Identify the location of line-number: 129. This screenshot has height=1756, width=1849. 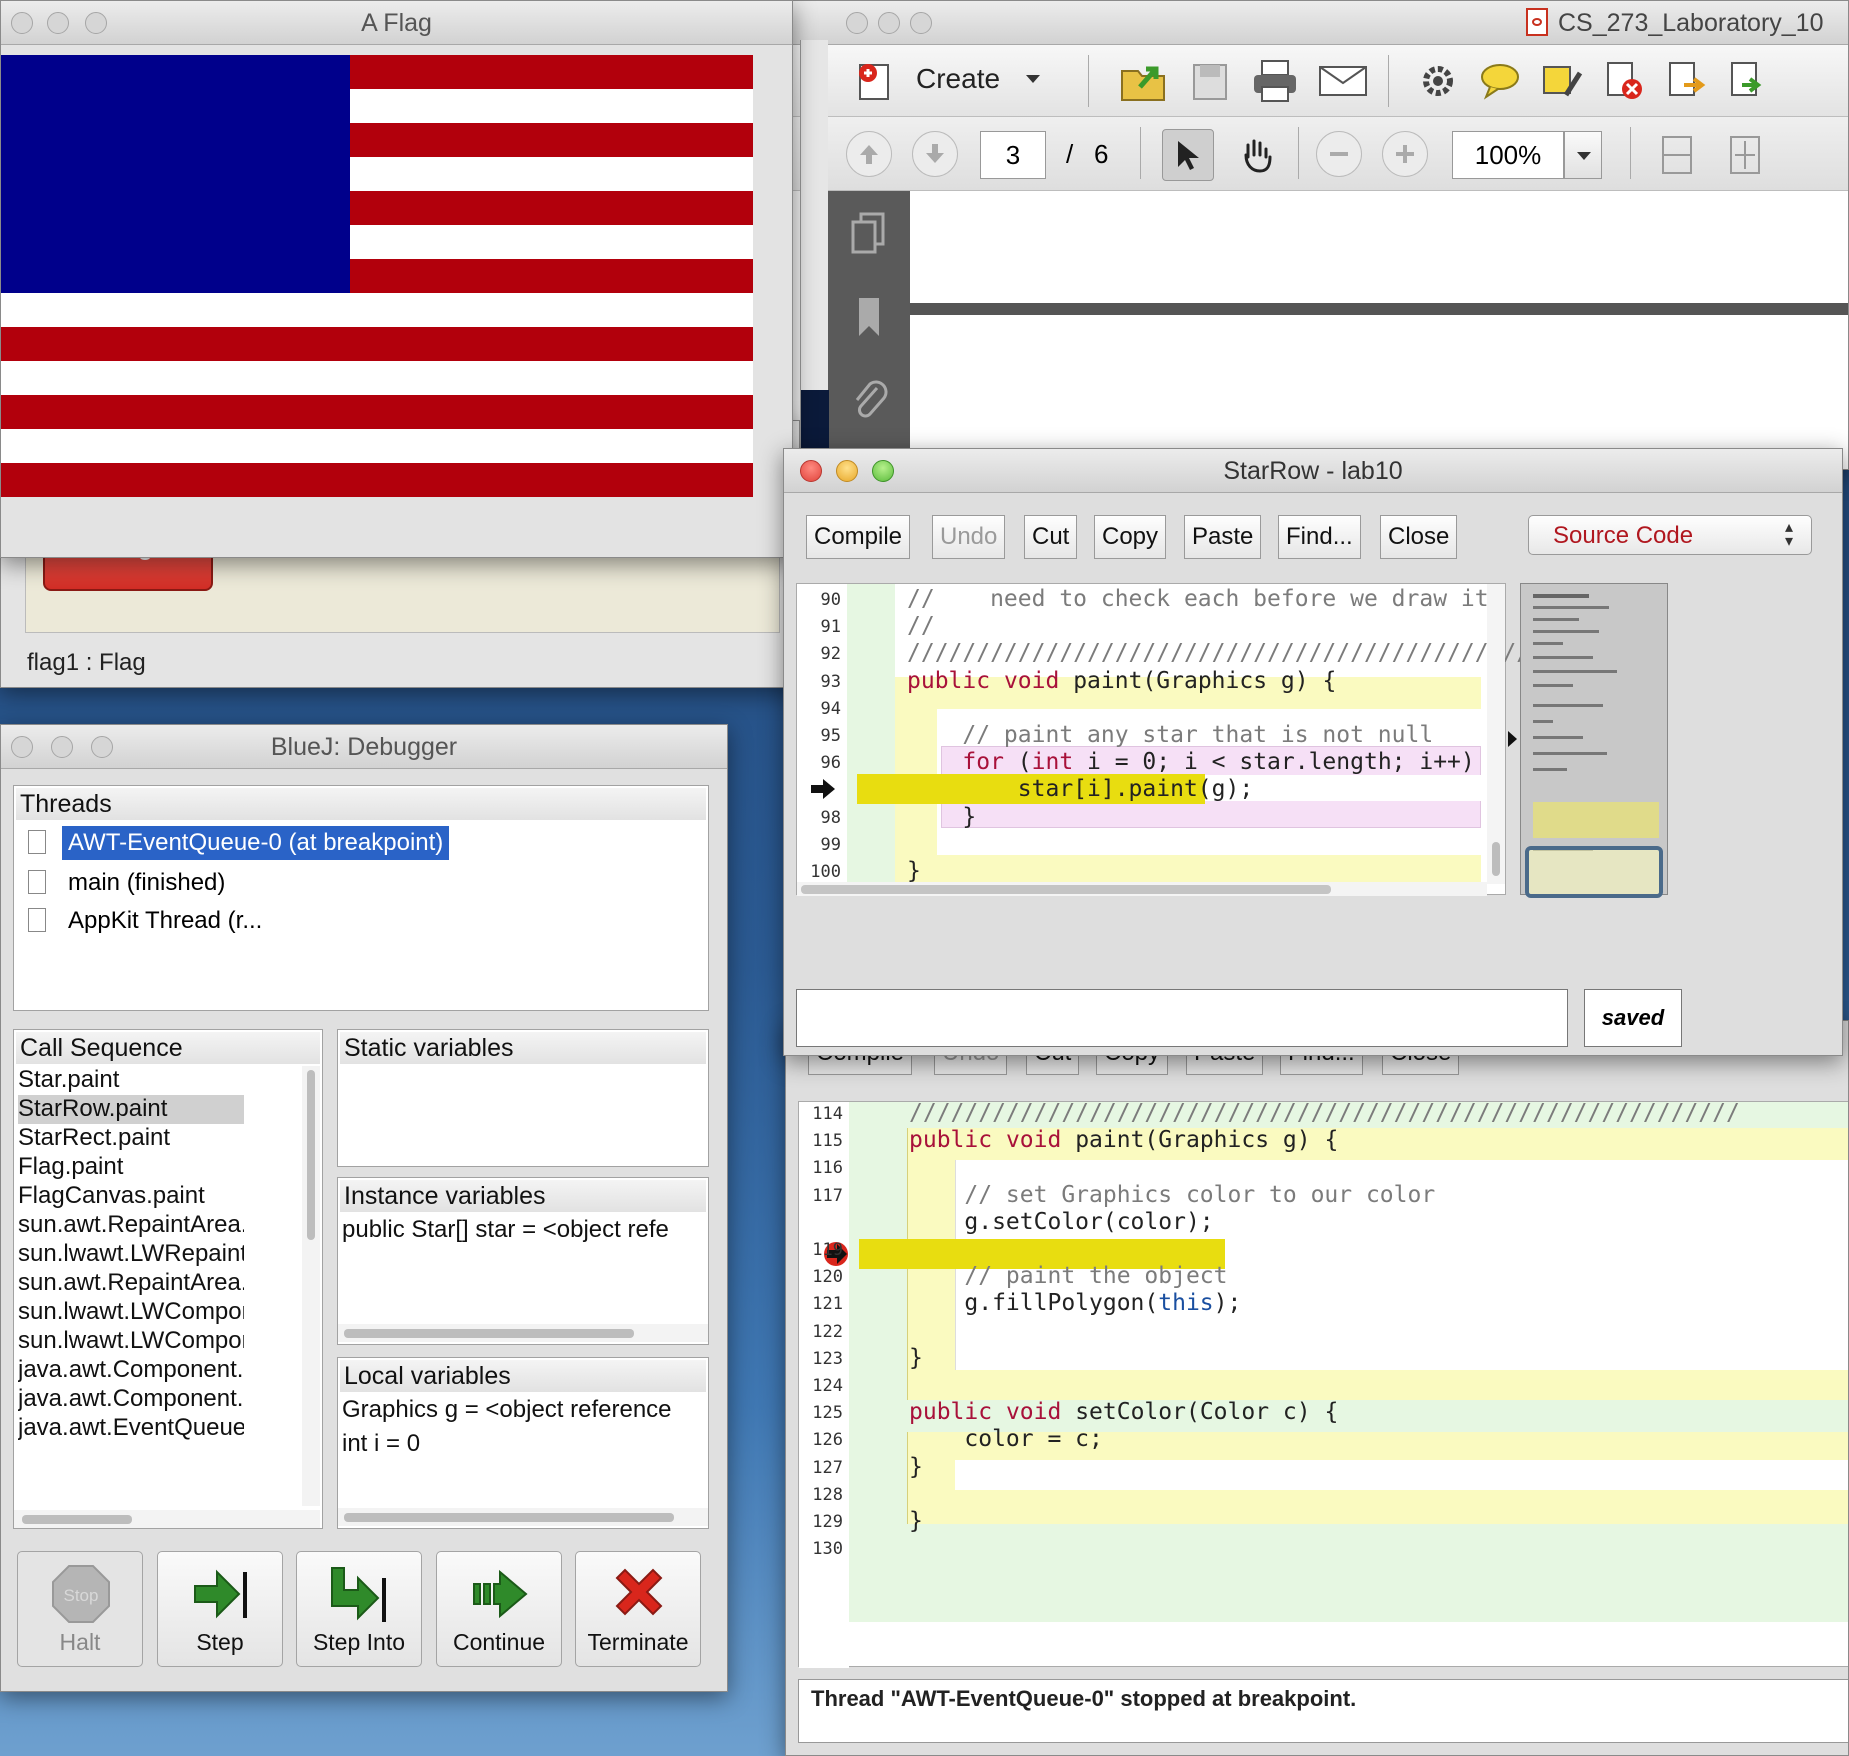
(821, 1522).